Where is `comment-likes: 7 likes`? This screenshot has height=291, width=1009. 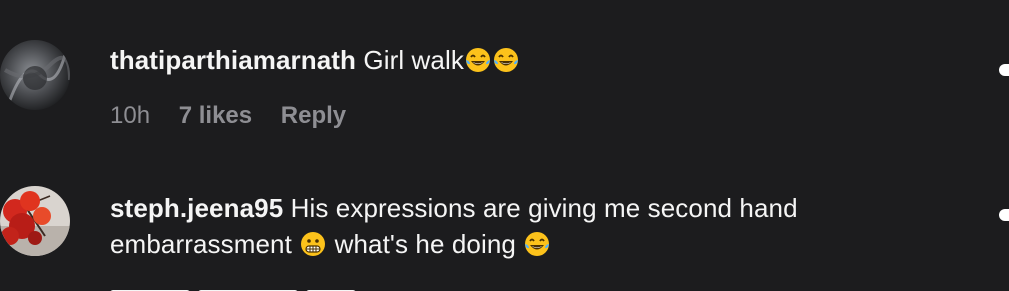
comment-likes: 7 likes is located at coordinates (215, 115).